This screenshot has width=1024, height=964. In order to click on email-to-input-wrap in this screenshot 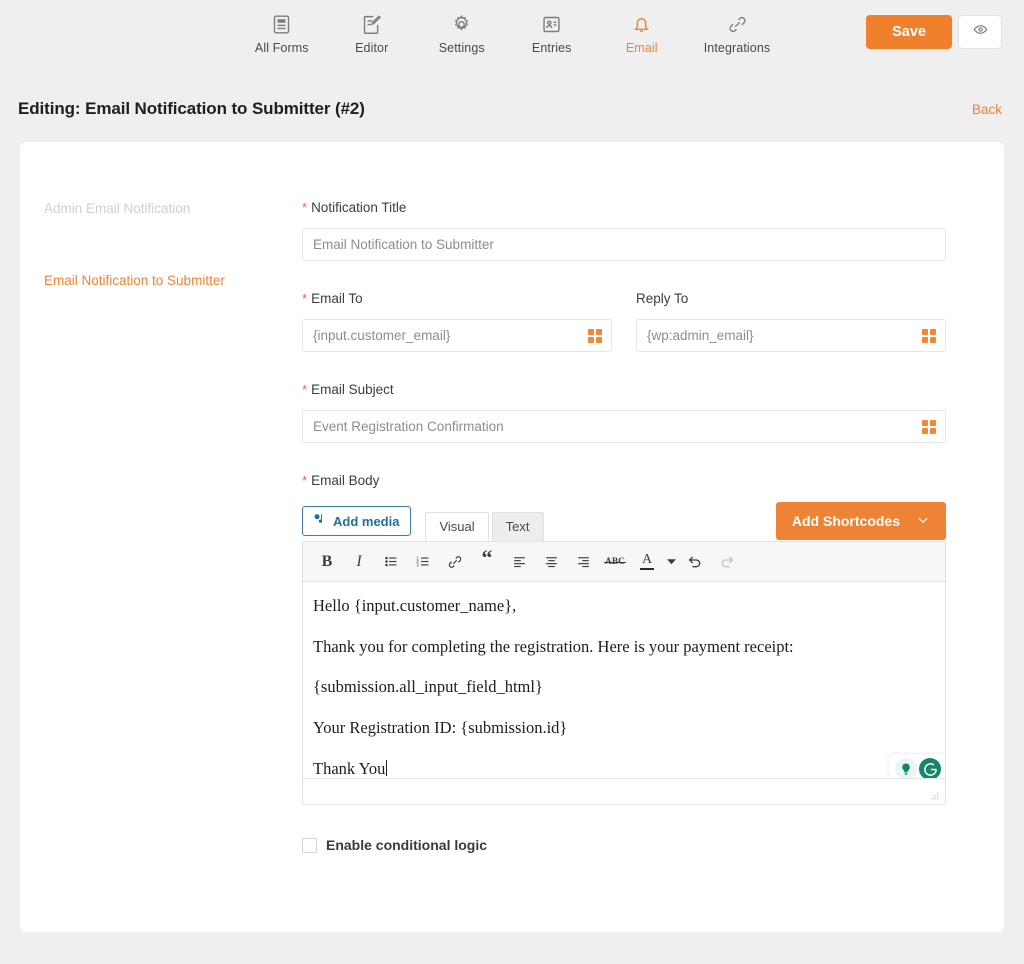, I will do `click(457, 335)`.